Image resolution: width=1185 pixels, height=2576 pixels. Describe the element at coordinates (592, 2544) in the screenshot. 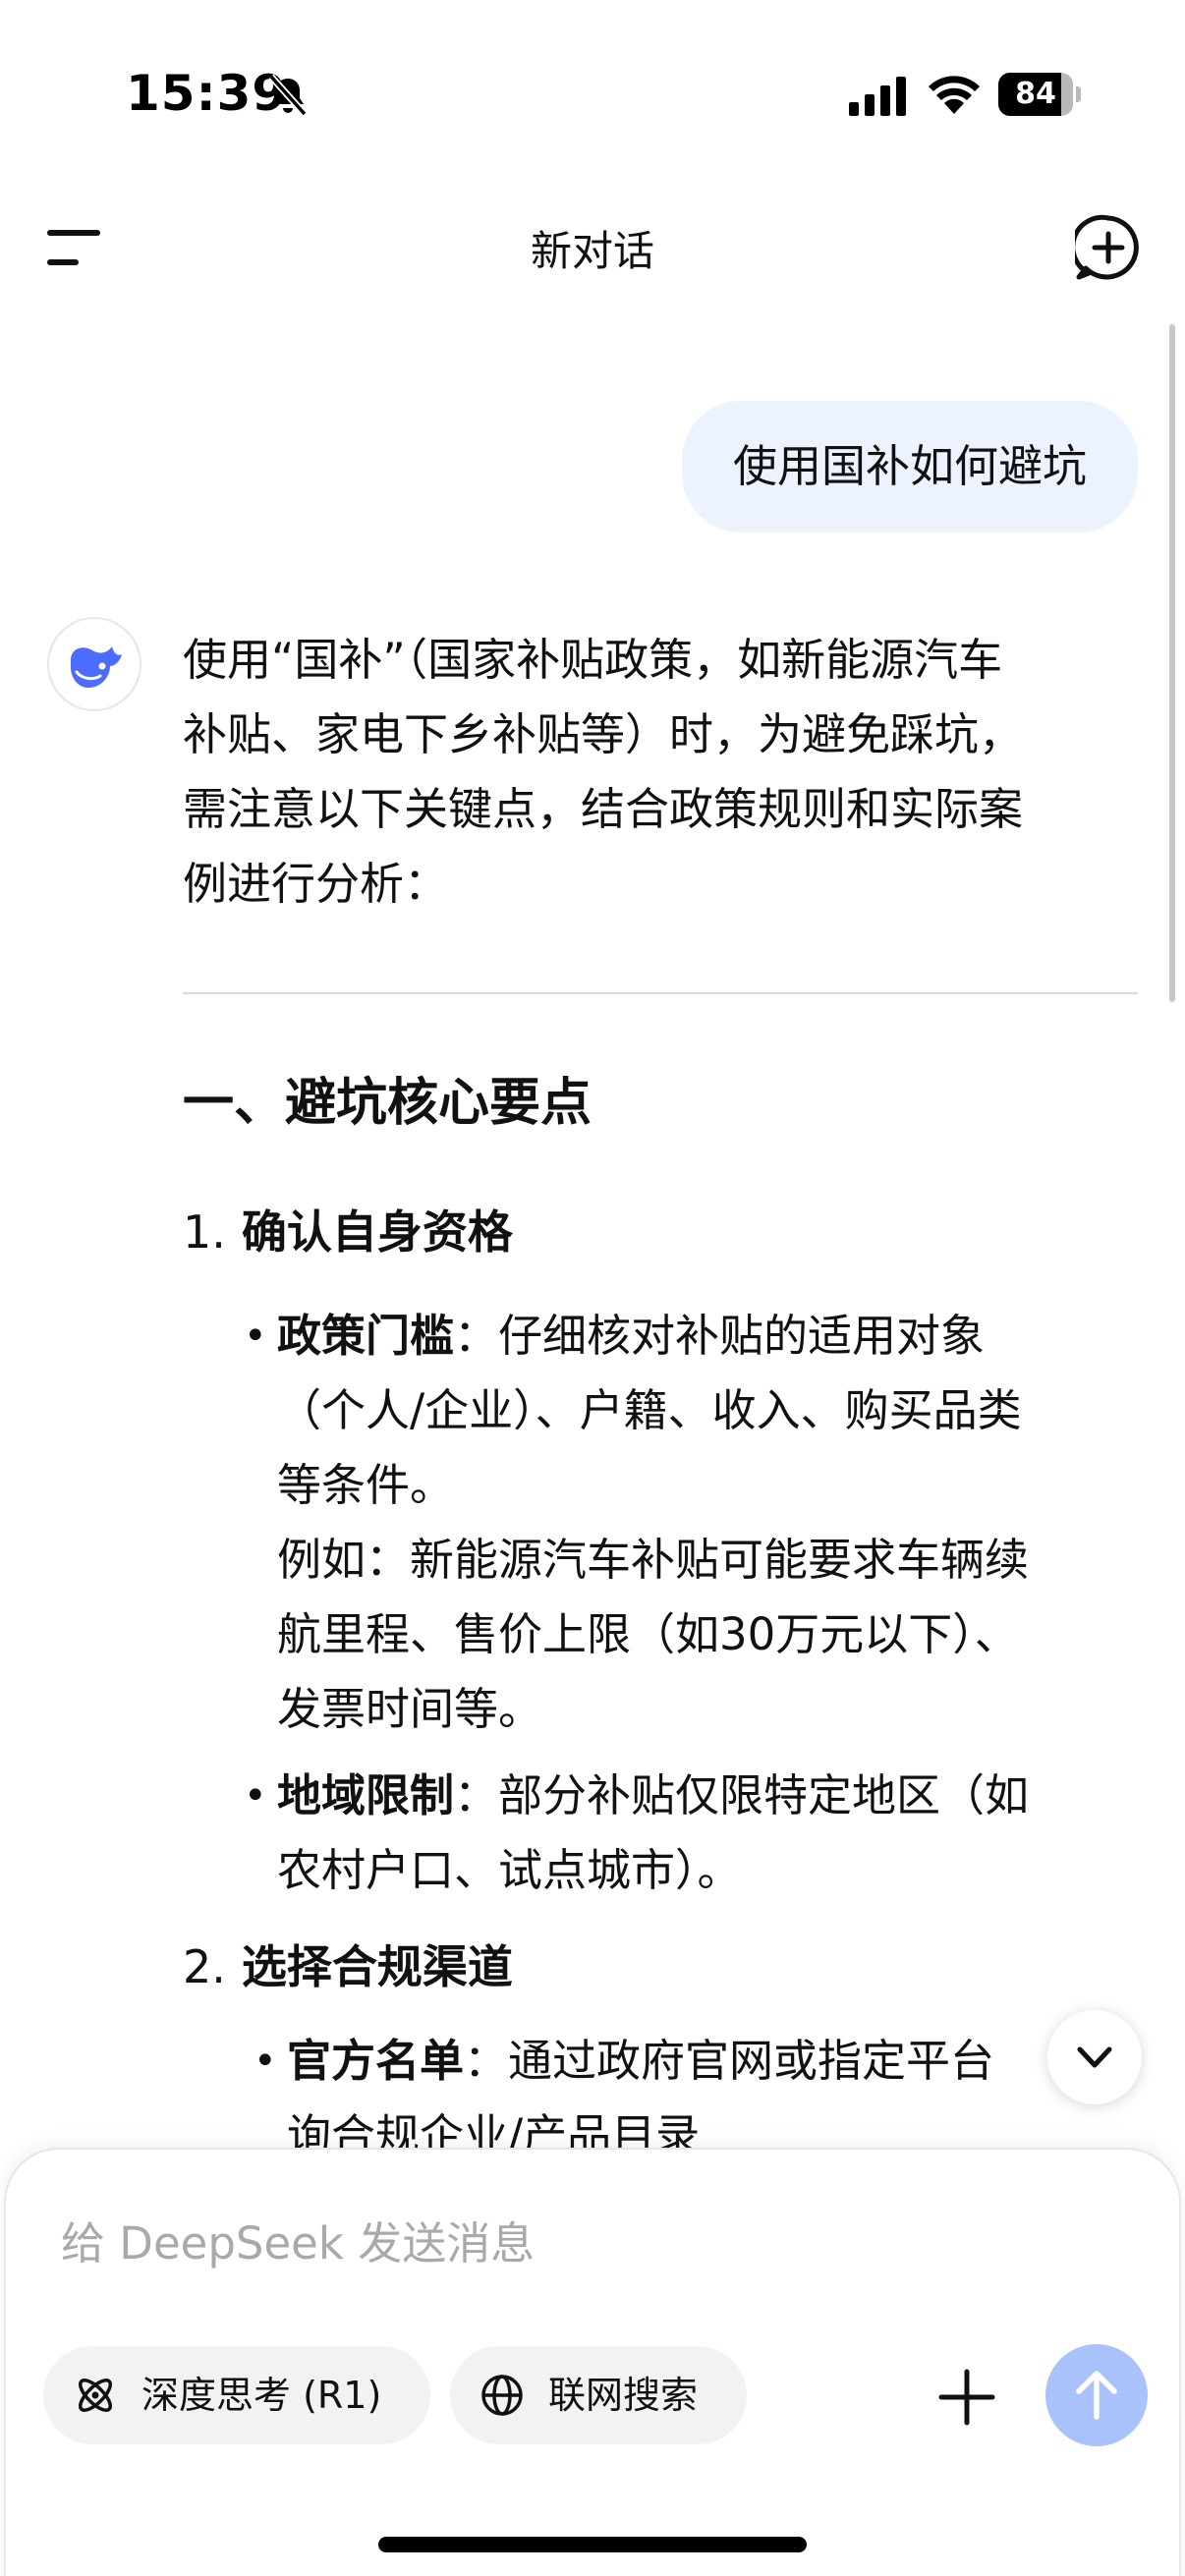

I see `home-indicator` at that location.